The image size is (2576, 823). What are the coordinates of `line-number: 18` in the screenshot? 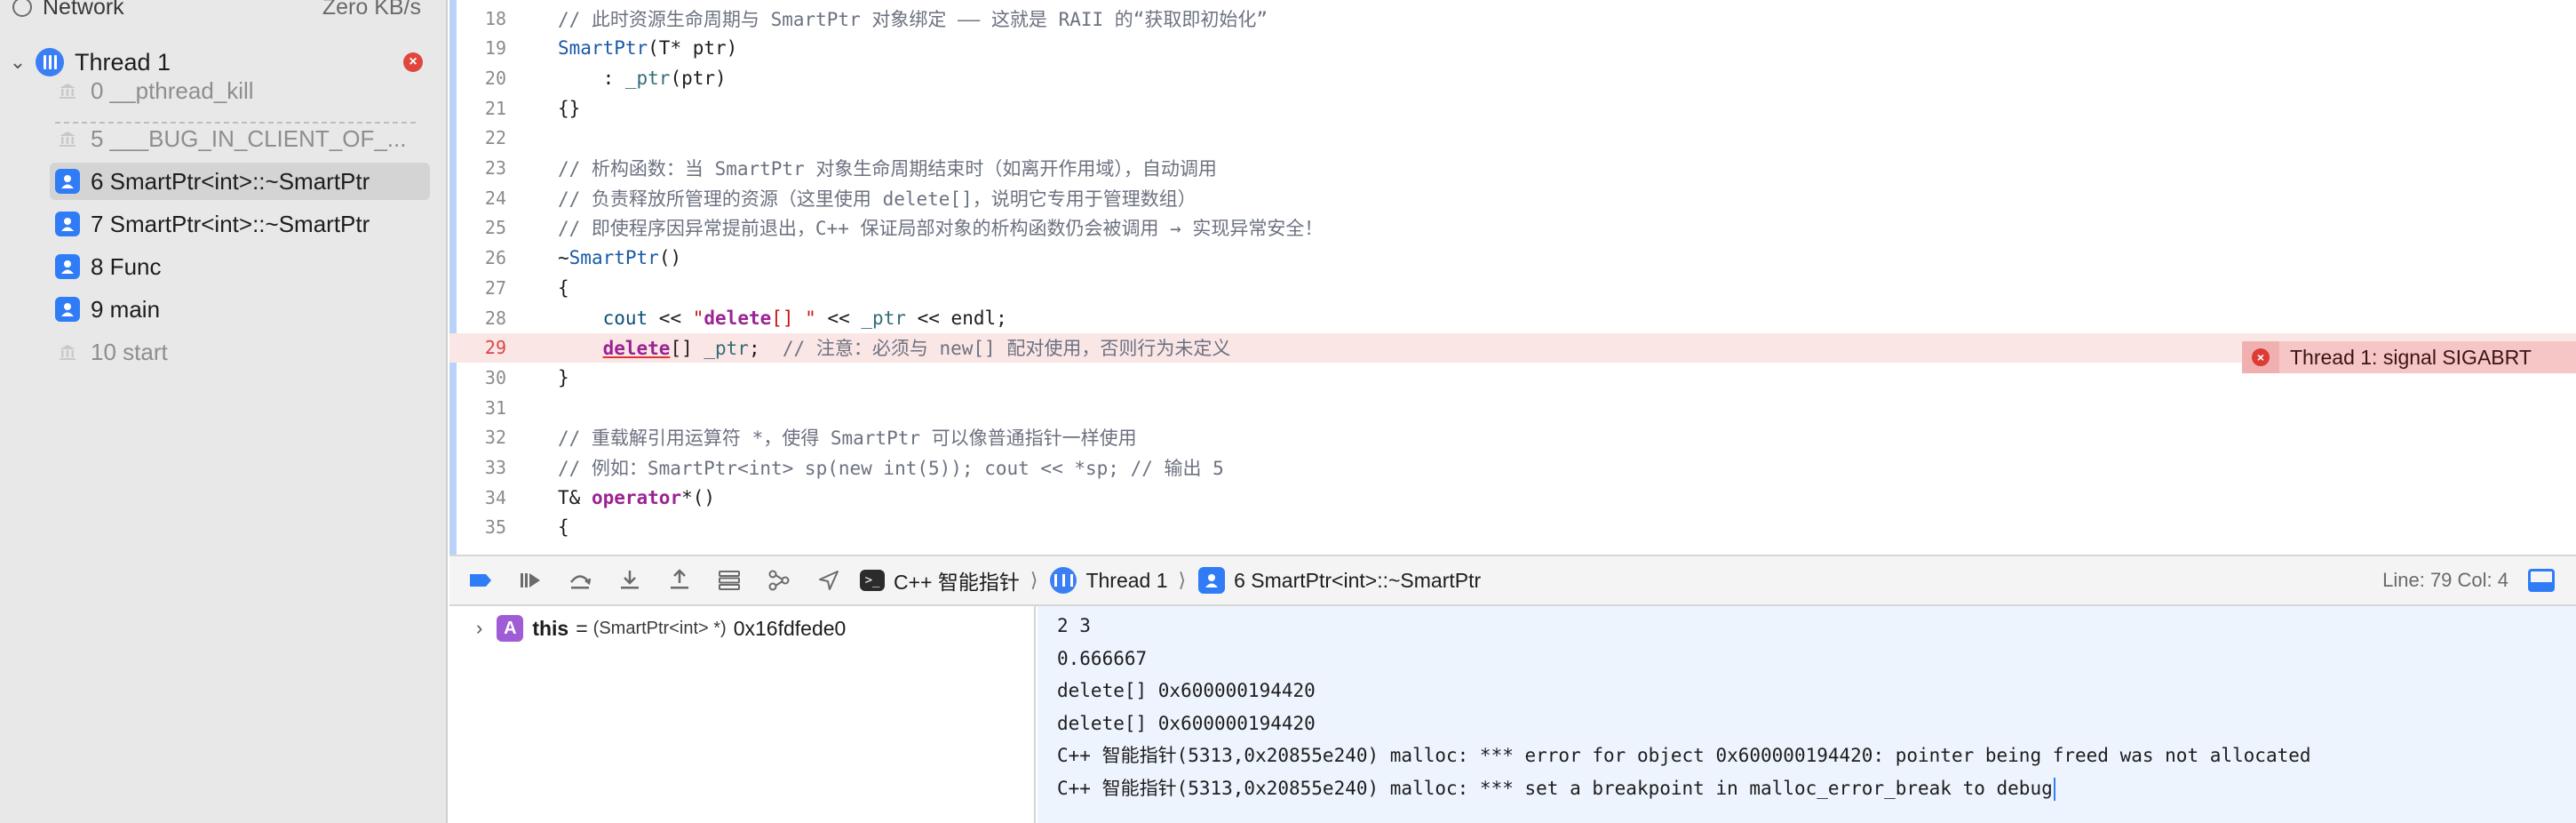 It's located at (481, 18).